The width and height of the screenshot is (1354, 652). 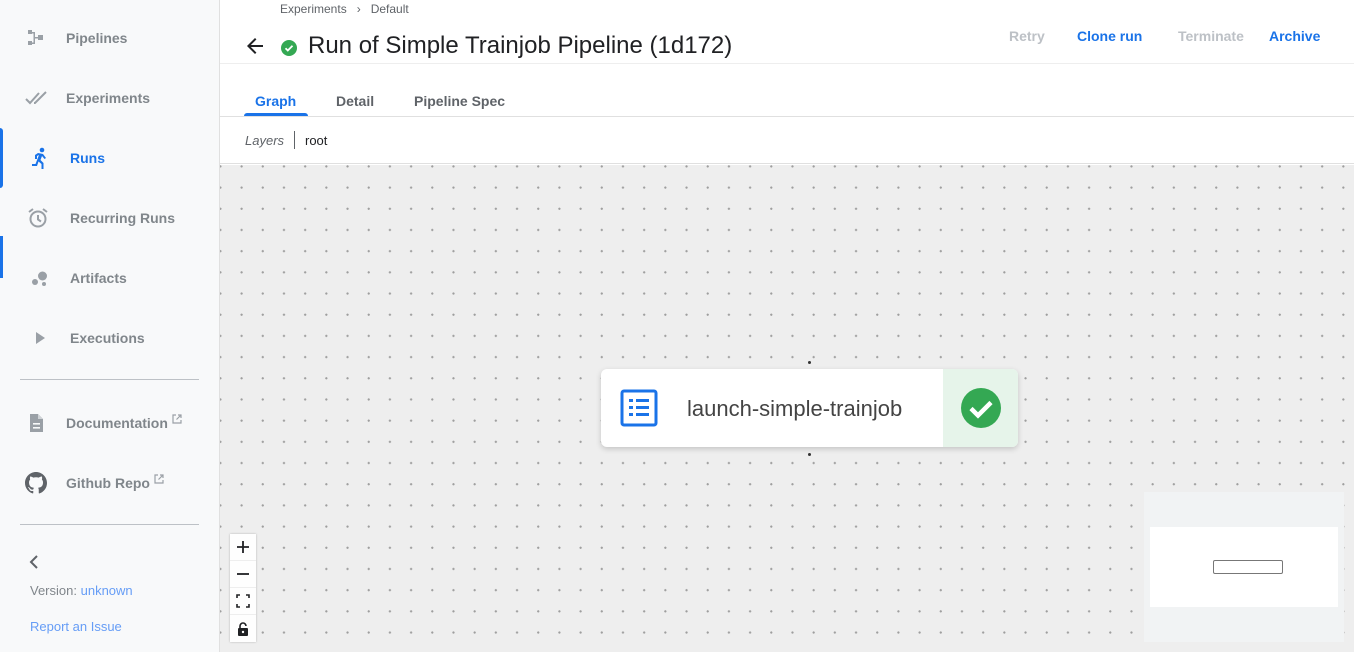 What do you see at coordinates (355, 101) in the screenshot?
I see `tab-detail: Detail` at bounding box center [355, 101].